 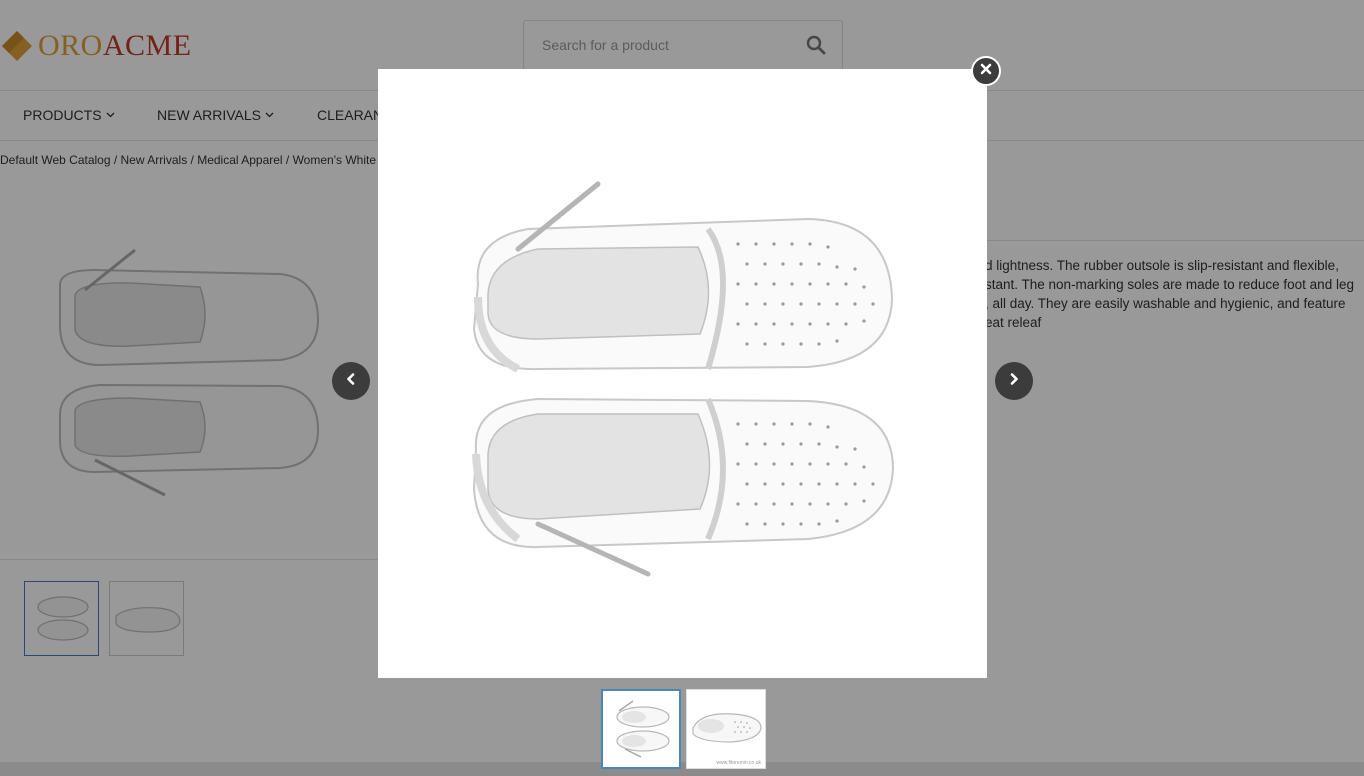 I want to click on close-icon, so click(x=986, y=71).